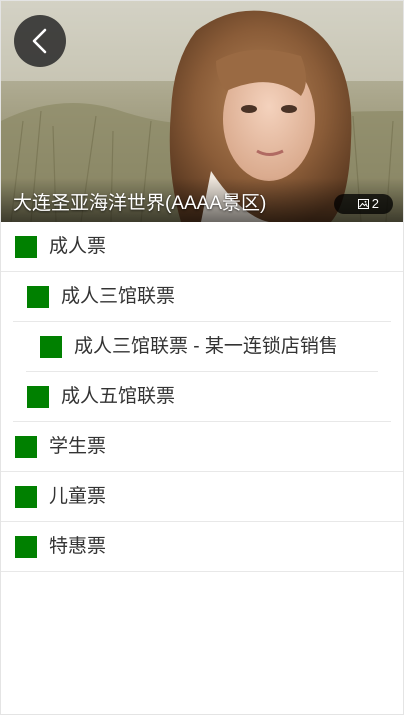 The height and width of the screenshot is (715, 404). I want to click on ticket-item-label: 学生票, so click(78, 446).